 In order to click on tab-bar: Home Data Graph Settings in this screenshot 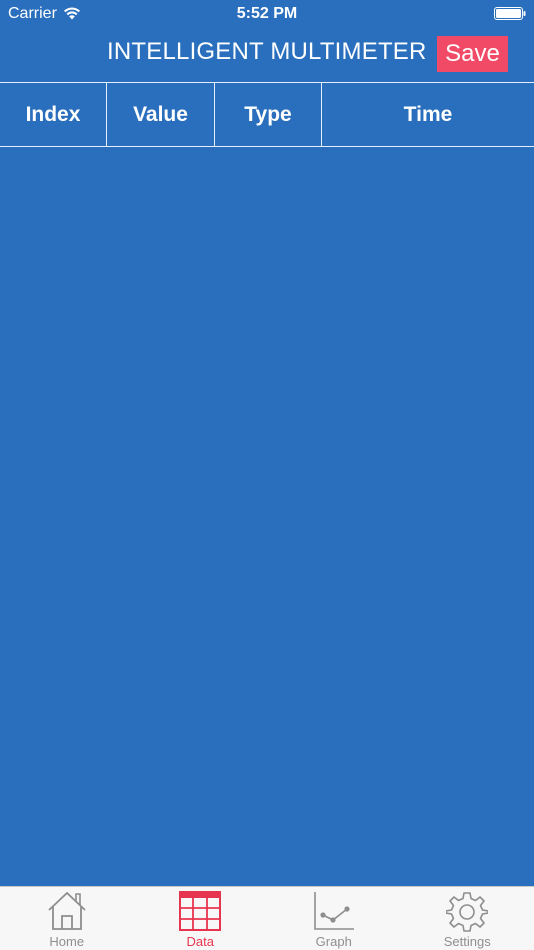, I will do `click(267, 918)`.